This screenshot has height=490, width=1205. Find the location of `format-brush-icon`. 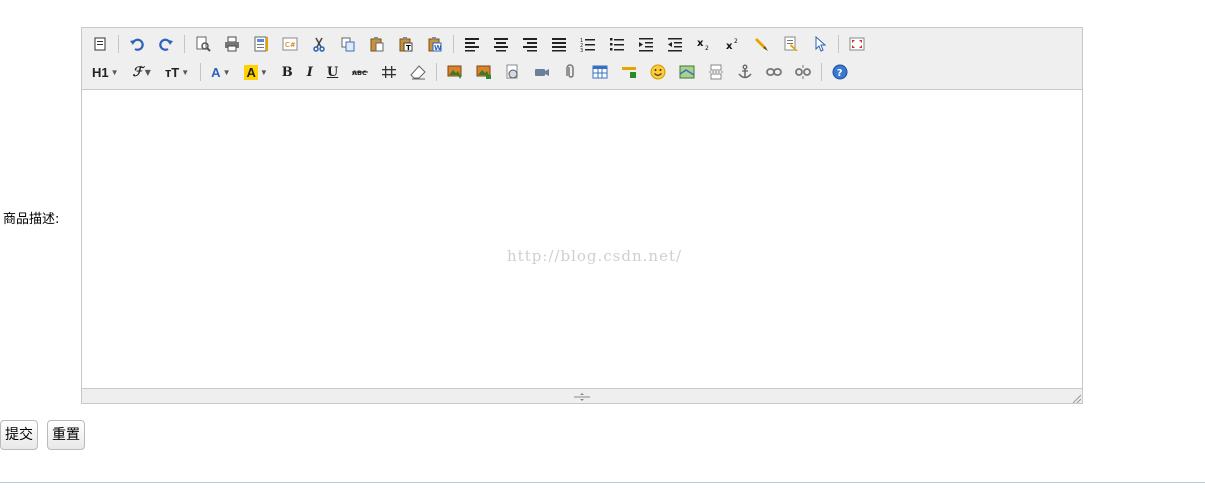

format-brush-icon is located at coordinates (762, 44).